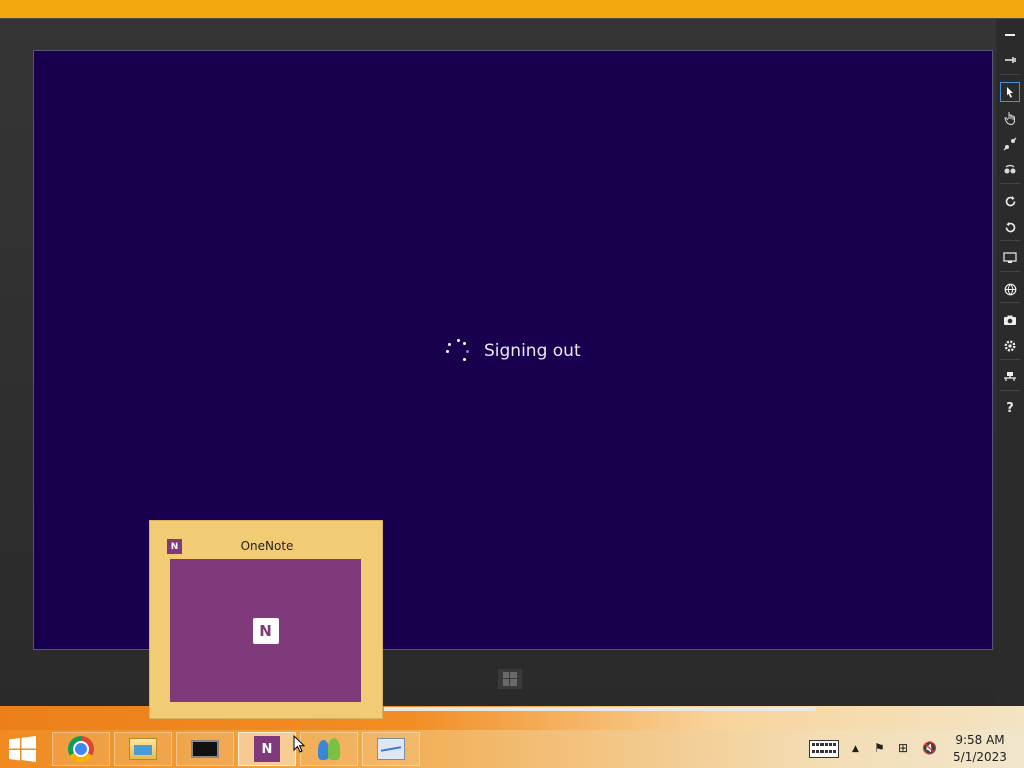  Describe the element at coordinates (458, 351) in the screenshot. I see `loading-spinner-icon` at that location.